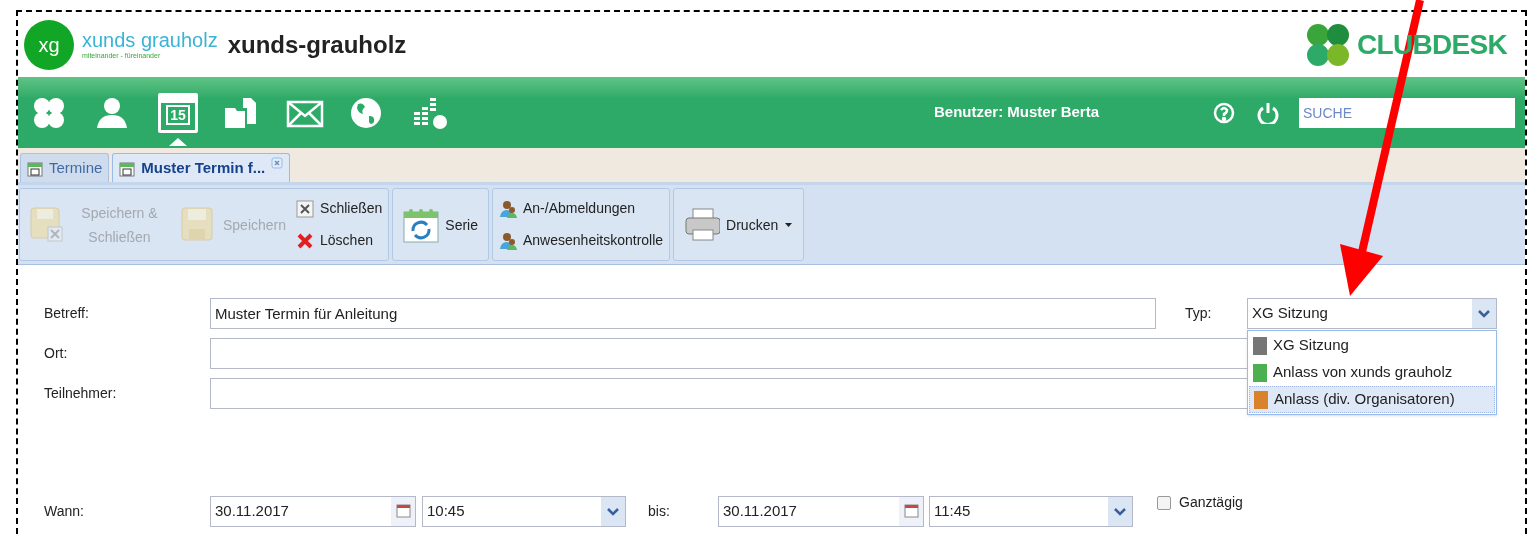 The image size is (1536, 534). Describe the element at coordinates (1198, 313) in the screenshot. I see `field-label: Typ:` at that location.